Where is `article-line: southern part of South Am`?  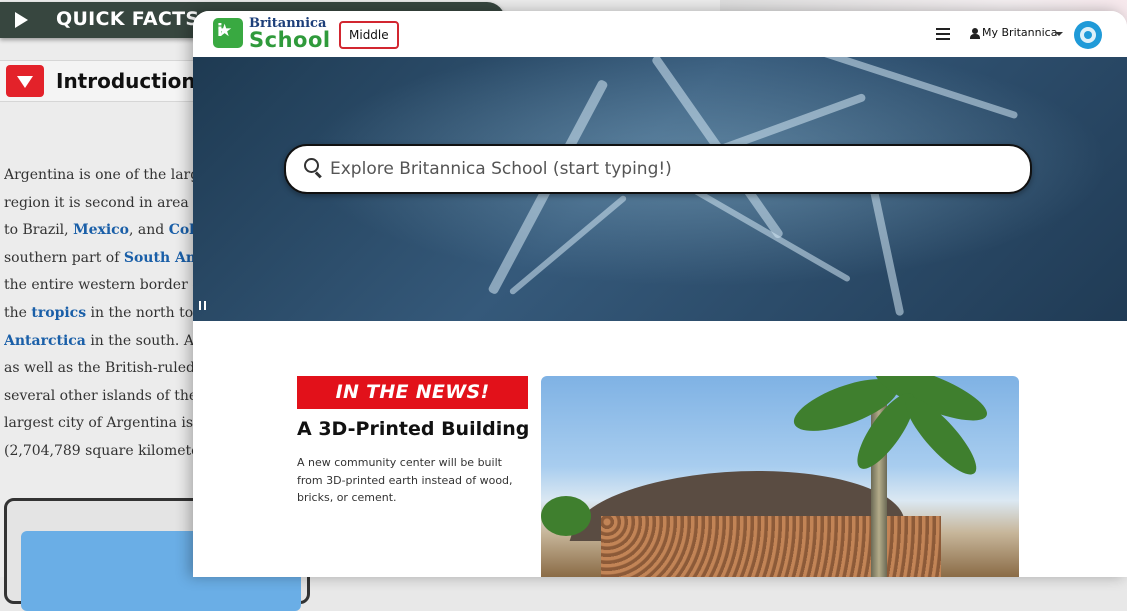
article-line: southern part of South Am is located at coordinates (104, 259).